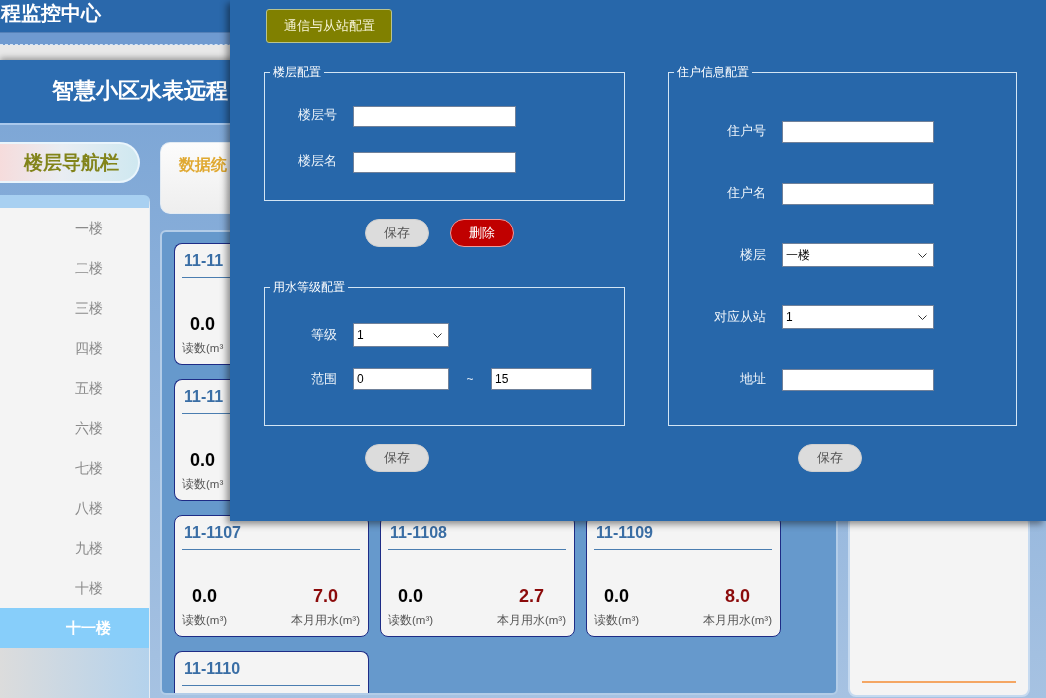  I want to click on room-number: 11-1109, so click(624, 533).